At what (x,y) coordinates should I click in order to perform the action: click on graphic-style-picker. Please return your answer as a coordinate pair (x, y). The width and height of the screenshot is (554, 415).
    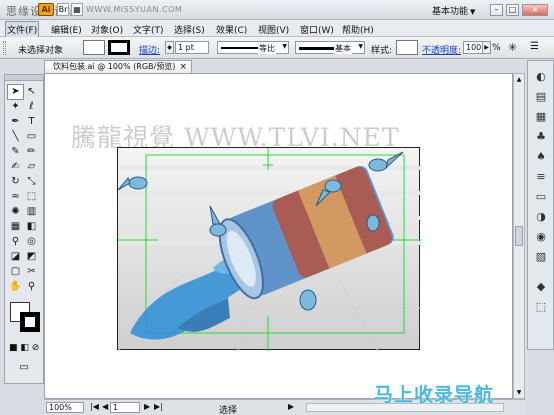
    Looking at the image, I should click on (407, 47).